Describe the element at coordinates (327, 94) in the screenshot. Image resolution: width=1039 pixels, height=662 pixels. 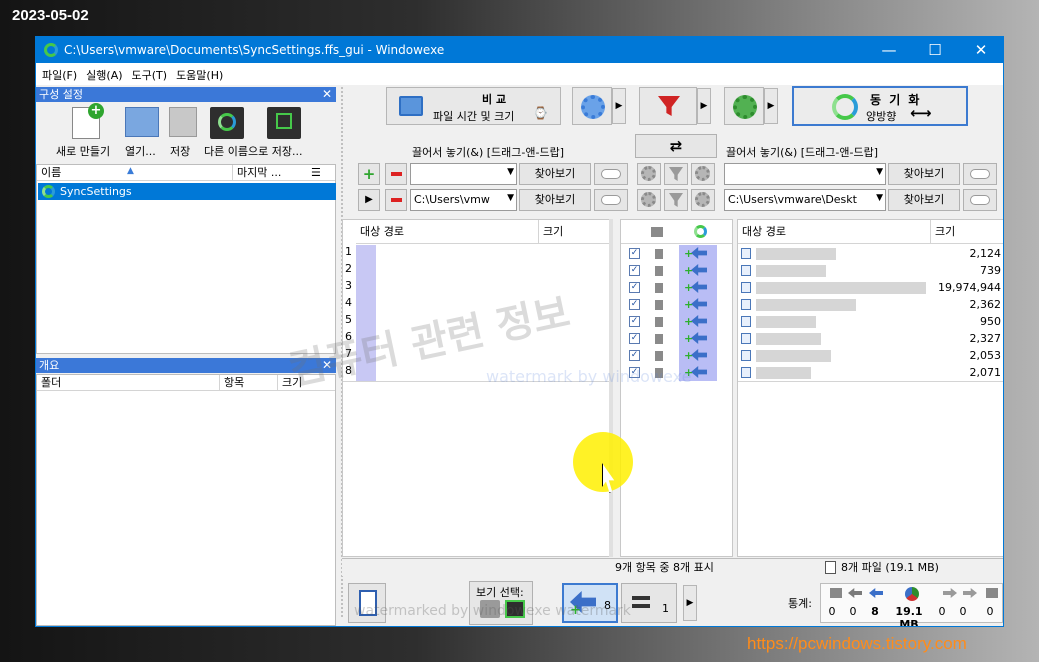
I see `config-panel-close-icon: ✕` at that location.